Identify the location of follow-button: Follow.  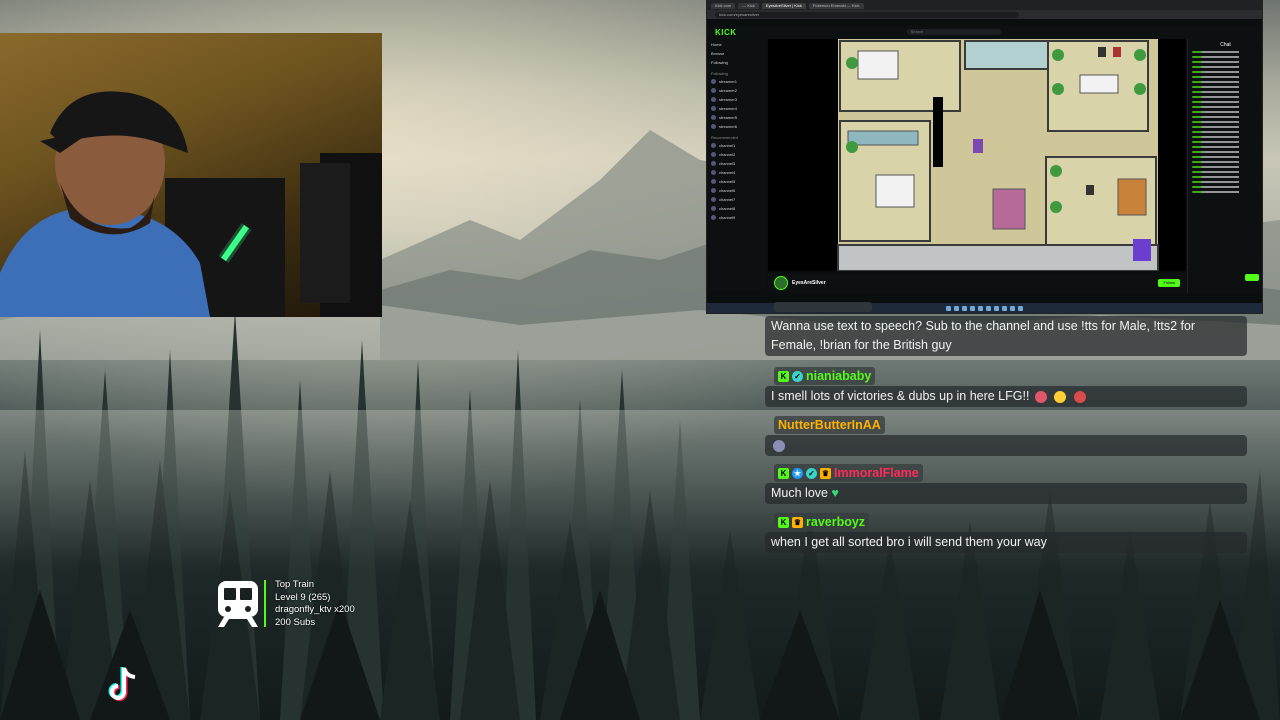
(1169, 283).